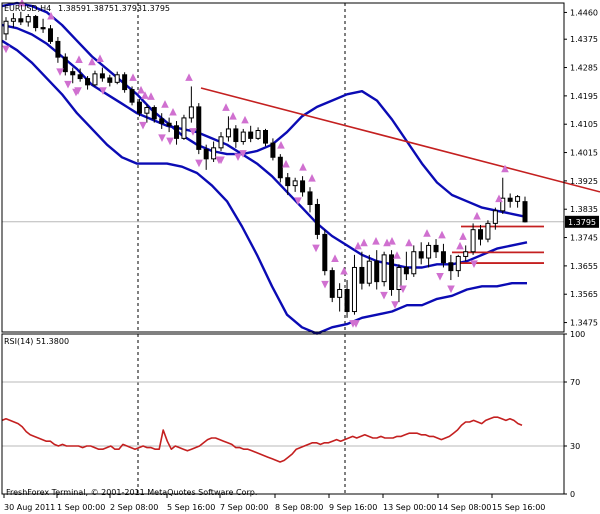 The image size is (600, 514). Describe the element at coordinates (244, 507) in the screenshot. I see `time-tick-label: 7 Sep 00:00` at that location.